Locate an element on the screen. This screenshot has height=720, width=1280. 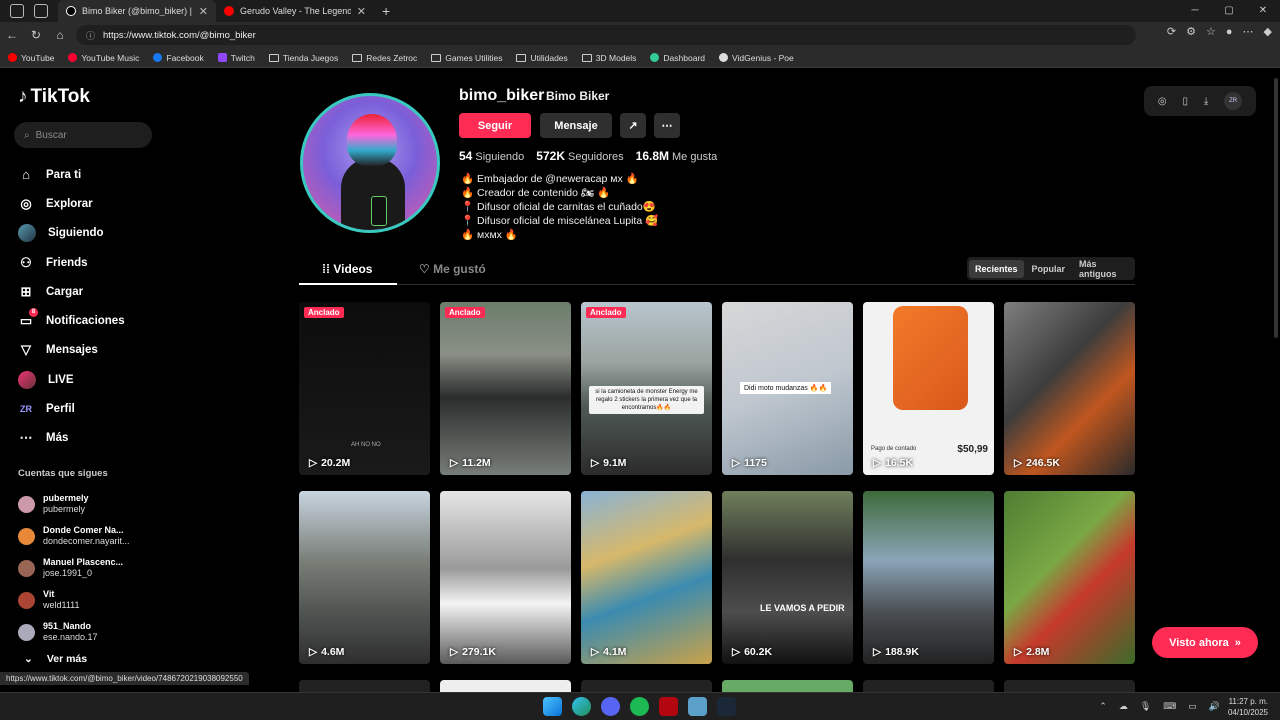
download-icon: ⤓ is located at coordinates (1206, 101).